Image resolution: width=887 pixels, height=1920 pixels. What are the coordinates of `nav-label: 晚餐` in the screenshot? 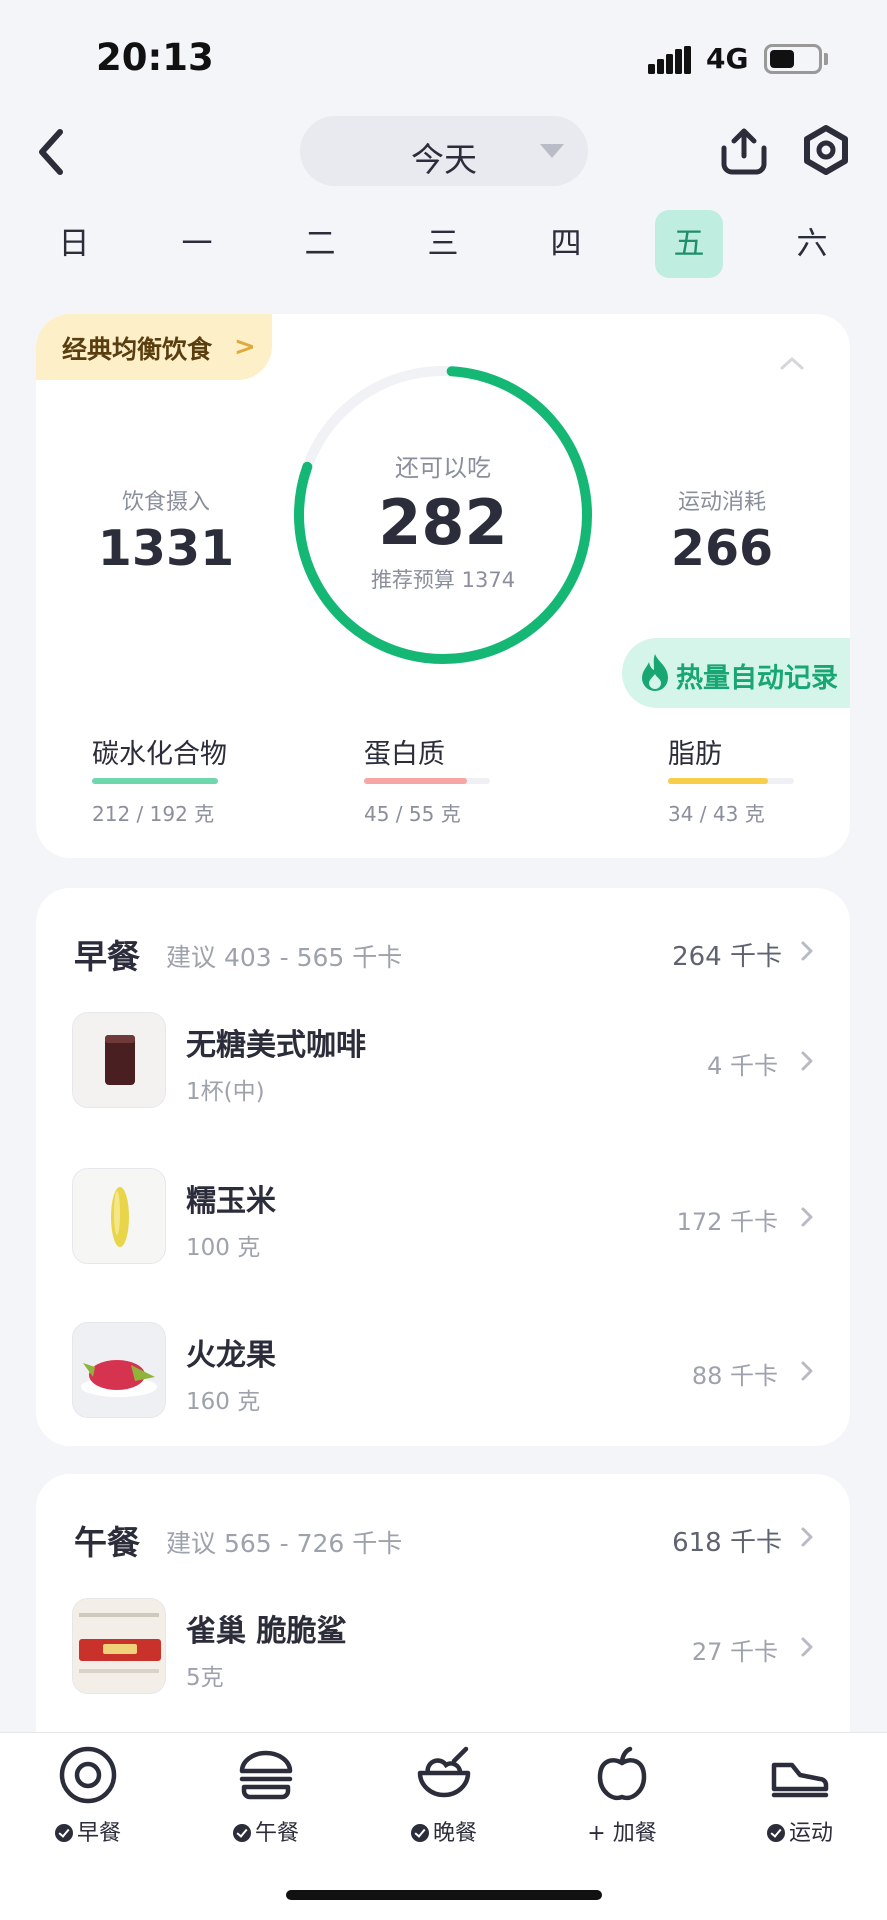 It's located at (444, 1831).